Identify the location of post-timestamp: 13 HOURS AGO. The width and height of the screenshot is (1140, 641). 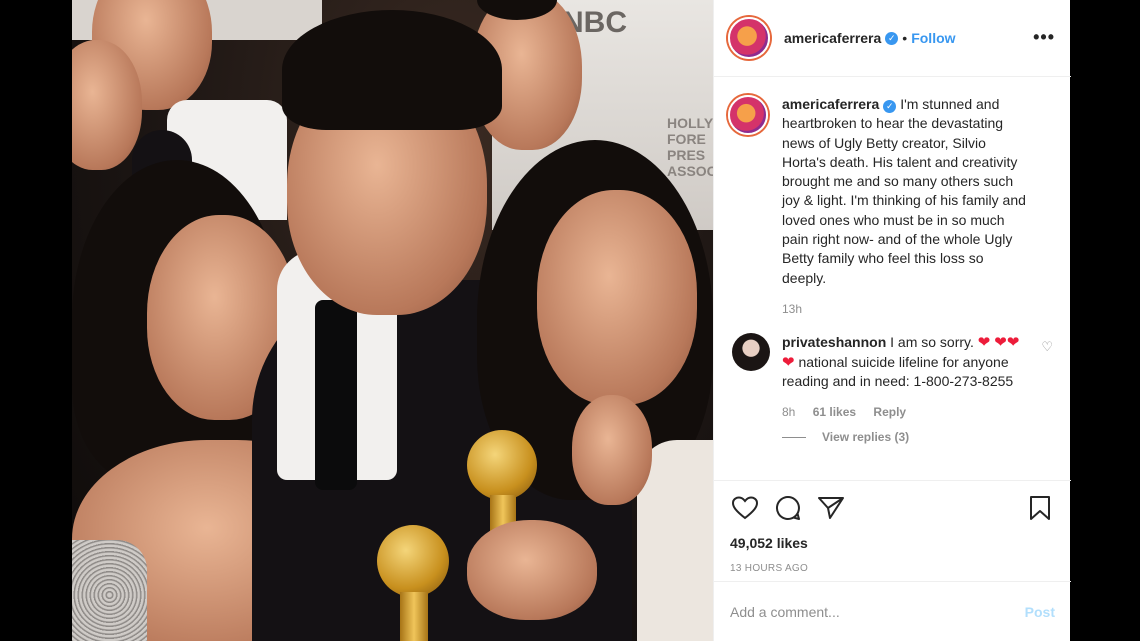
(892, 568).